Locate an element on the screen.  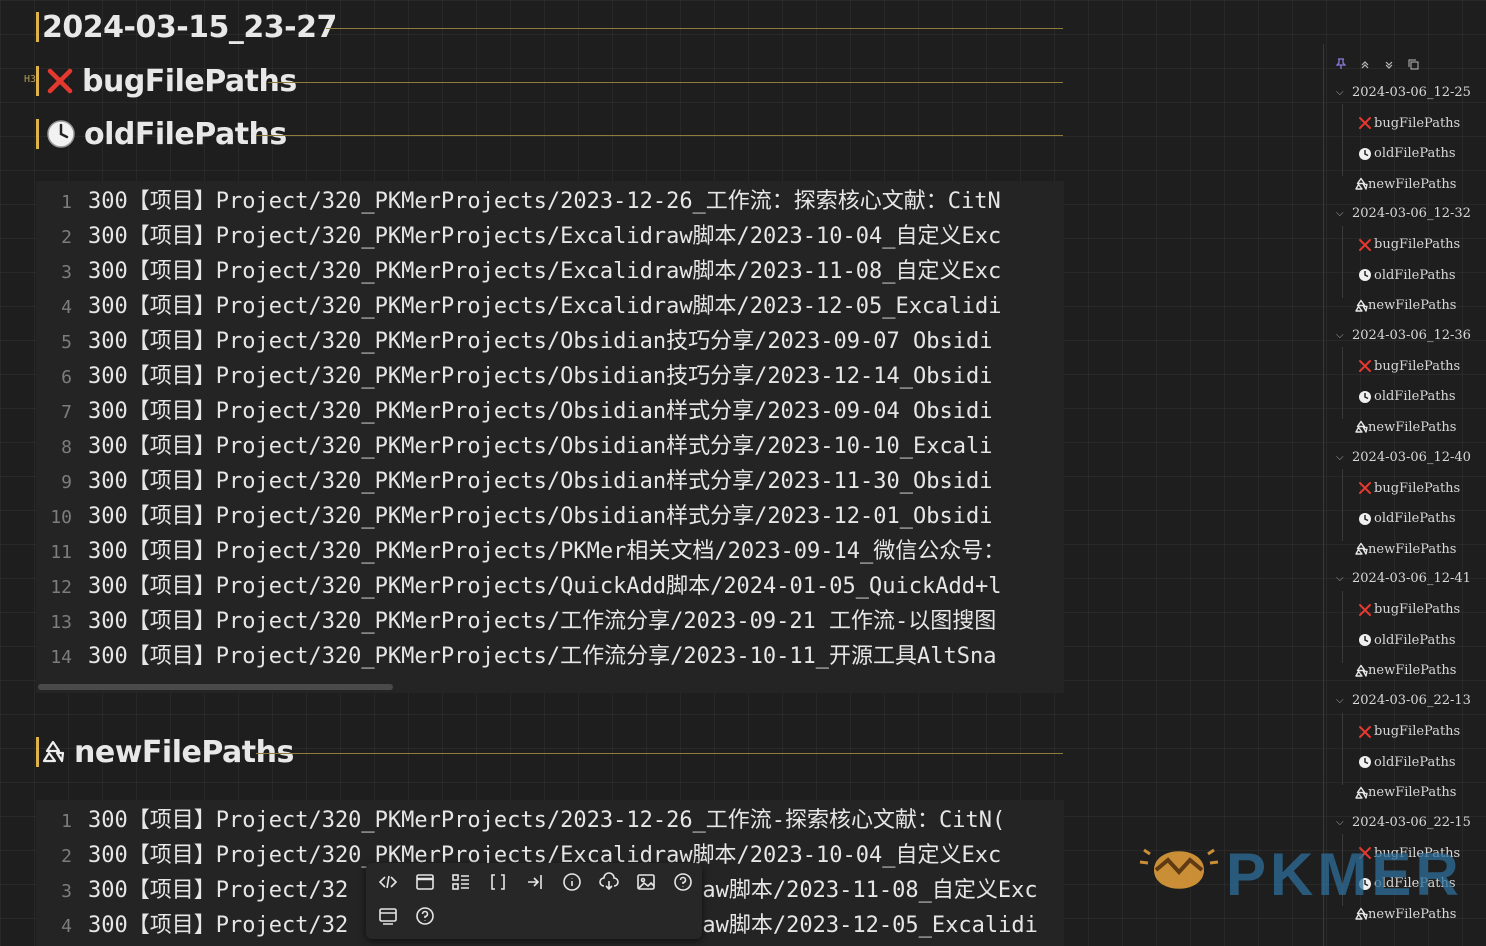
heading-date: 2024-03-15_23-27 is located at coordinates (549, 27).